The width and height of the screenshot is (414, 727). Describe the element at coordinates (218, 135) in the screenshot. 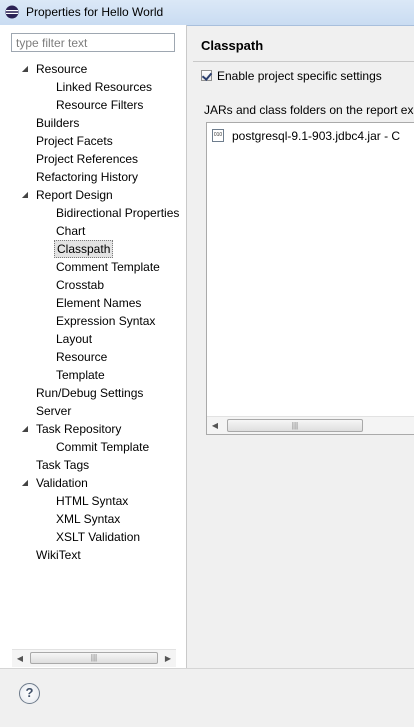

I see `jar-file-icon: 010` at that location.